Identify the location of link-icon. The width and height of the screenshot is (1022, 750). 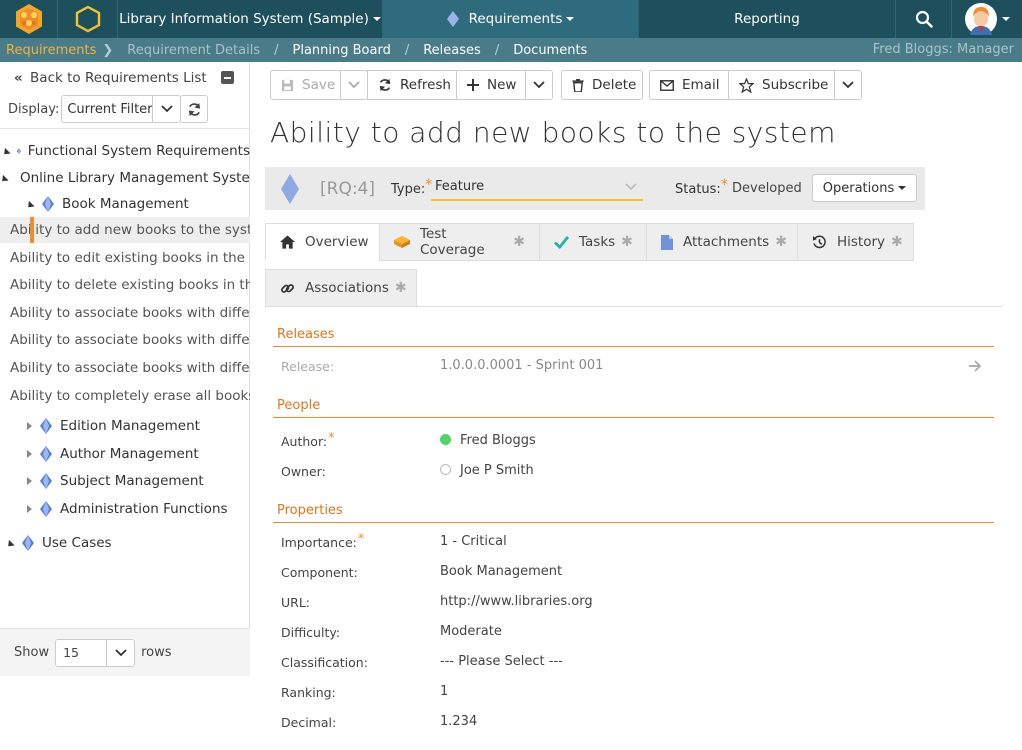
(287, 288).